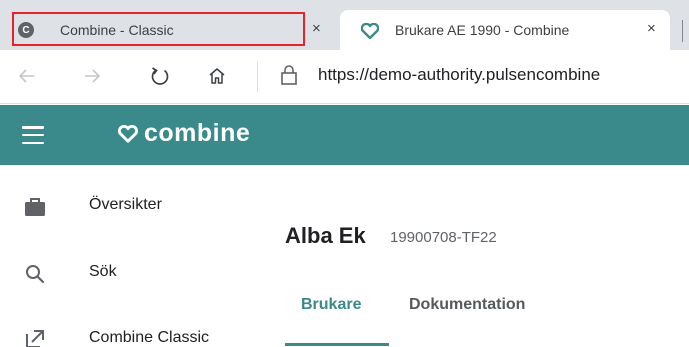 Image resolution: width=689 pixels, height=347 pixels. I want to click on sidebar-item-label: Översikter, so click(125, 204).